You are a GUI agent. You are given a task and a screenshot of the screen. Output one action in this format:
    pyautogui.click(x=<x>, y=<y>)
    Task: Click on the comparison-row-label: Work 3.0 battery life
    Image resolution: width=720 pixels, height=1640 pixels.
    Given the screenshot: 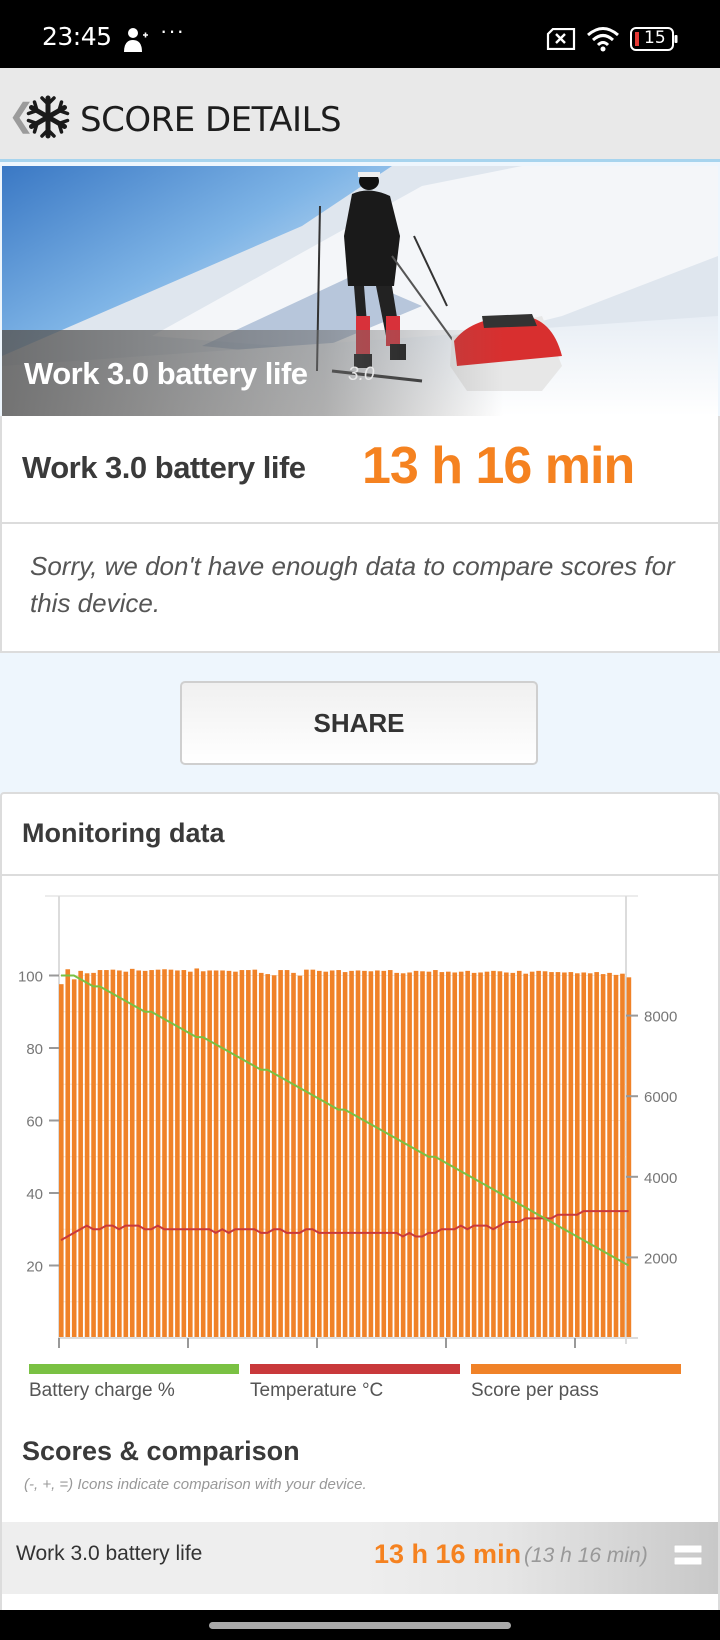 What is the action you would take?
    pyautogui.click(x=109, y=1553)
    